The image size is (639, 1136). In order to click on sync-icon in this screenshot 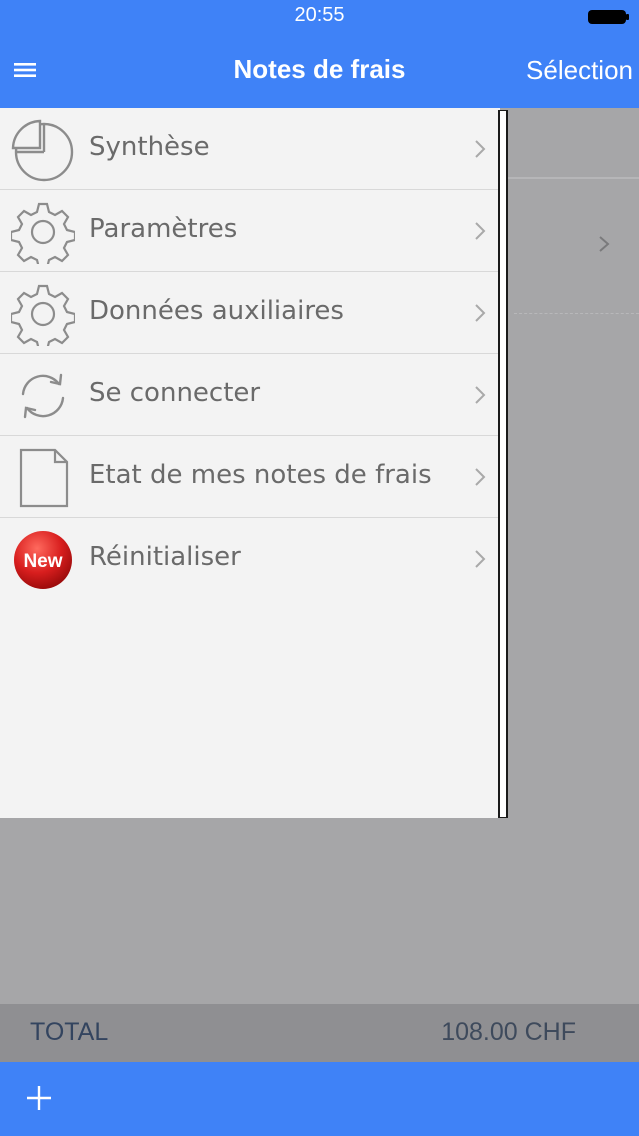, I will do `click(43, 396)`.